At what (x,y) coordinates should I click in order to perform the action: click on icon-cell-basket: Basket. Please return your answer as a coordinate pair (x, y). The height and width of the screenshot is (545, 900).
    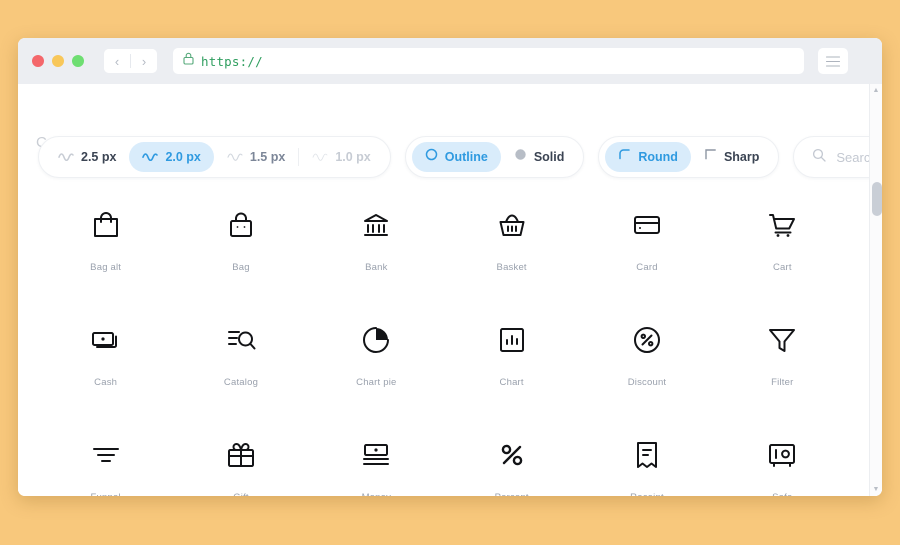
    Looking at the image, I should click on (511, 234).